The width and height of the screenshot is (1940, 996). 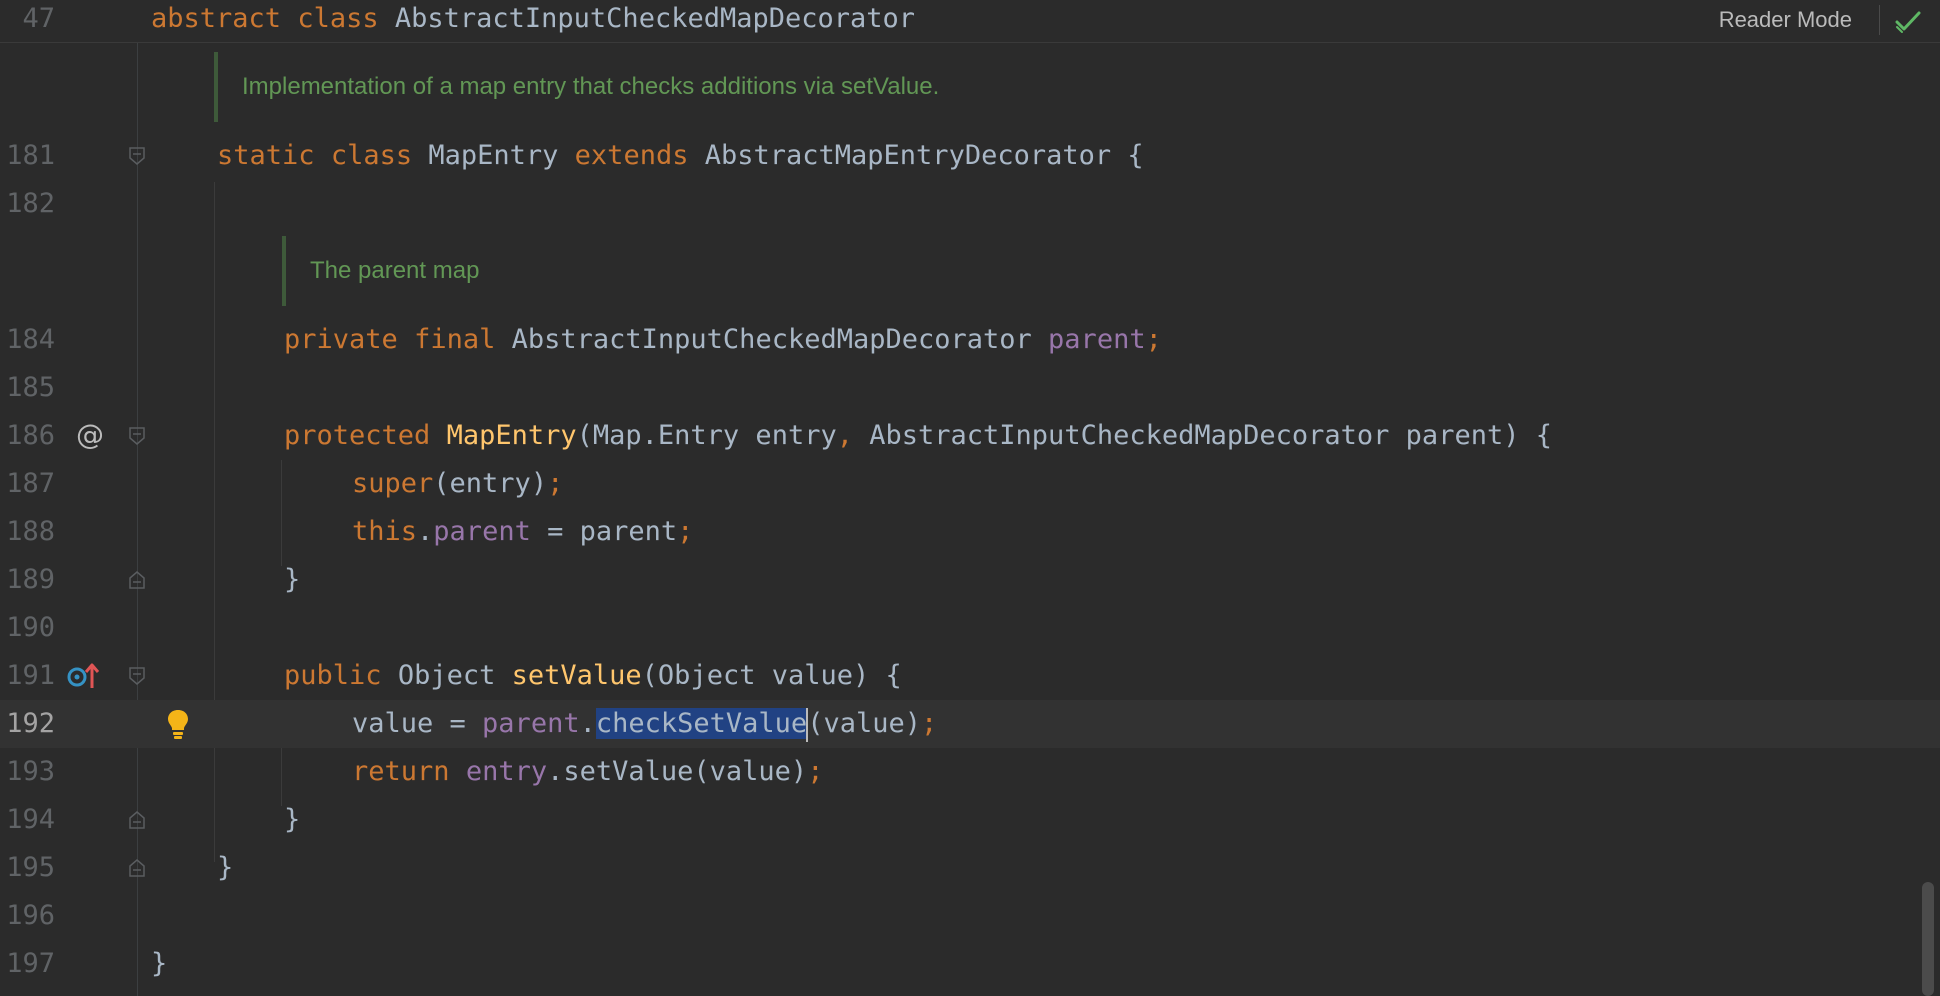 What do you see at coordinates (30, 963) in the screenshot?
I see `line-number: 197` at bounding box center [30, 963].